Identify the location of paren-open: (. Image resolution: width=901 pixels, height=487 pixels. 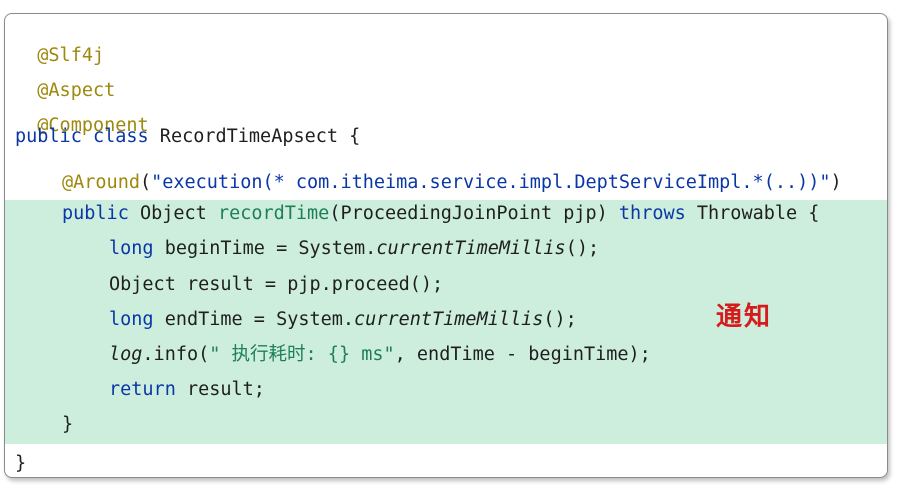
(145, 182).